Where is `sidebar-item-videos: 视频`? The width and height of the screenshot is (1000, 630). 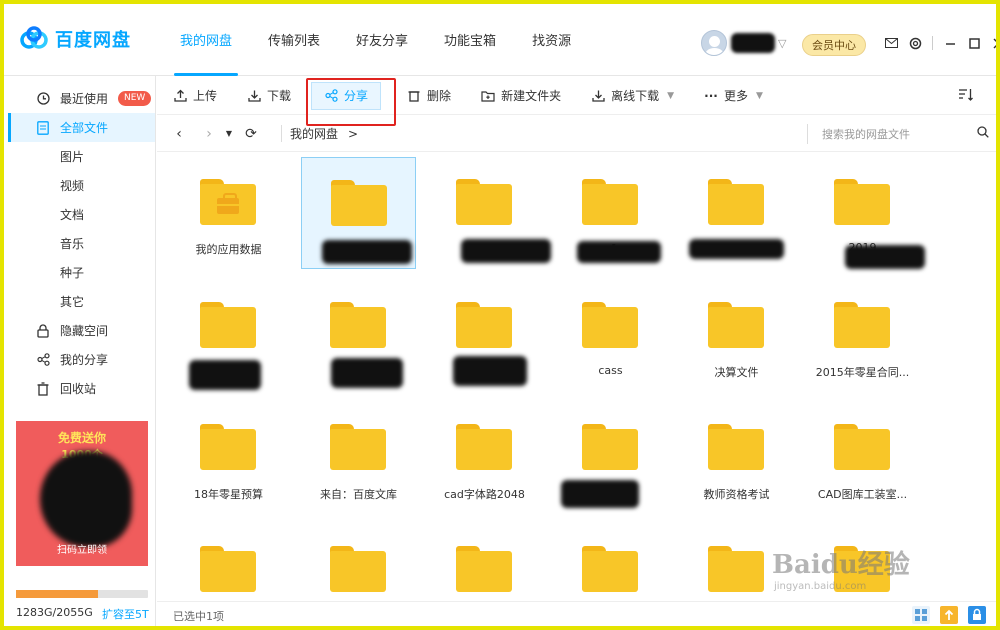
sidebar-item-videos: 视频 is located at coordinates (81, 185).